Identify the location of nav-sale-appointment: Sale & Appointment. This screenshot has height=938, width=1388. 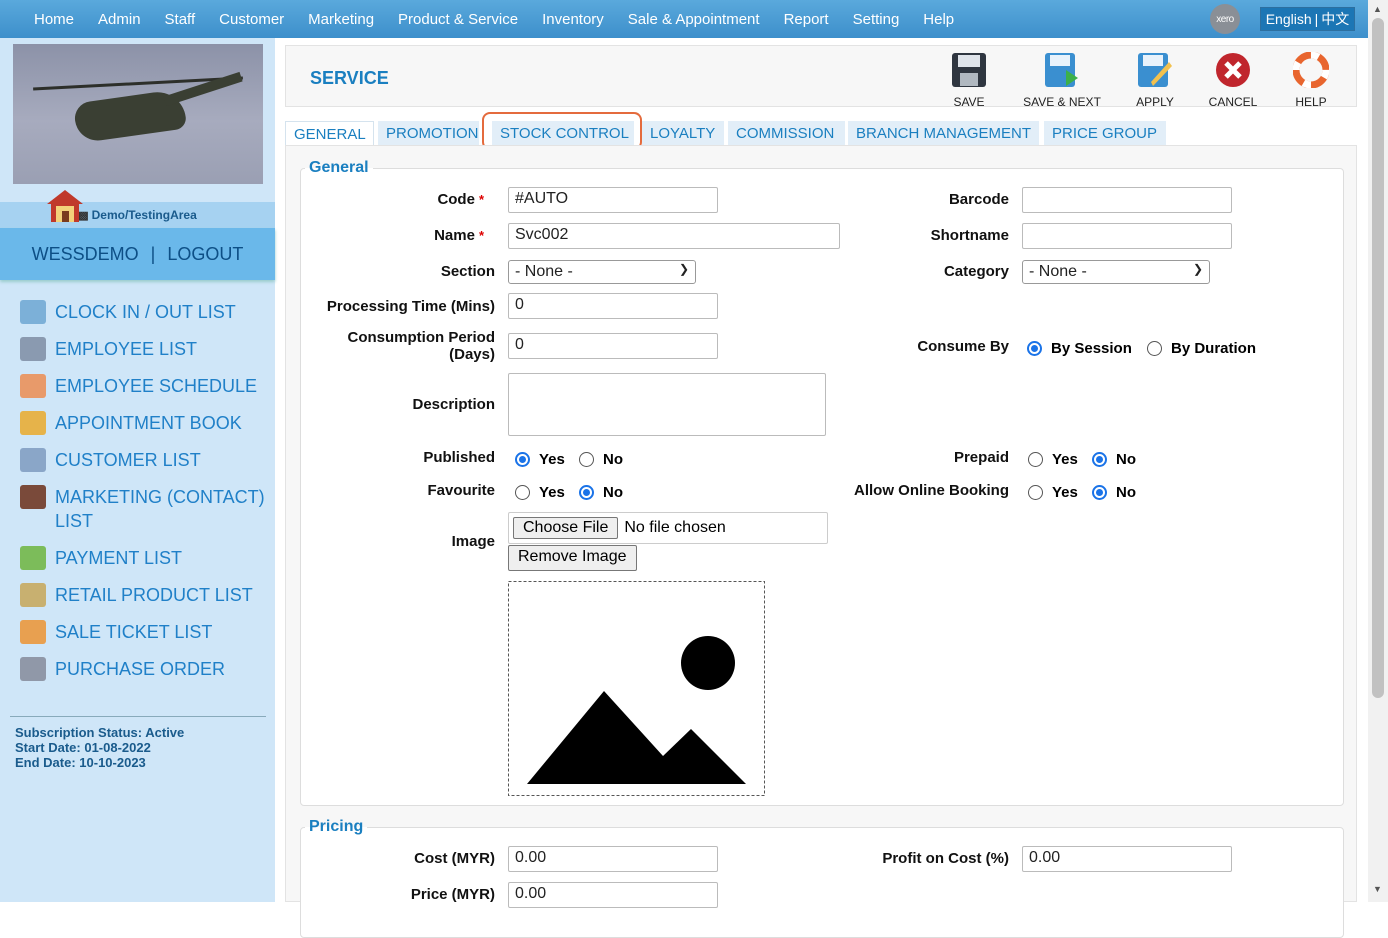
(694, 19).